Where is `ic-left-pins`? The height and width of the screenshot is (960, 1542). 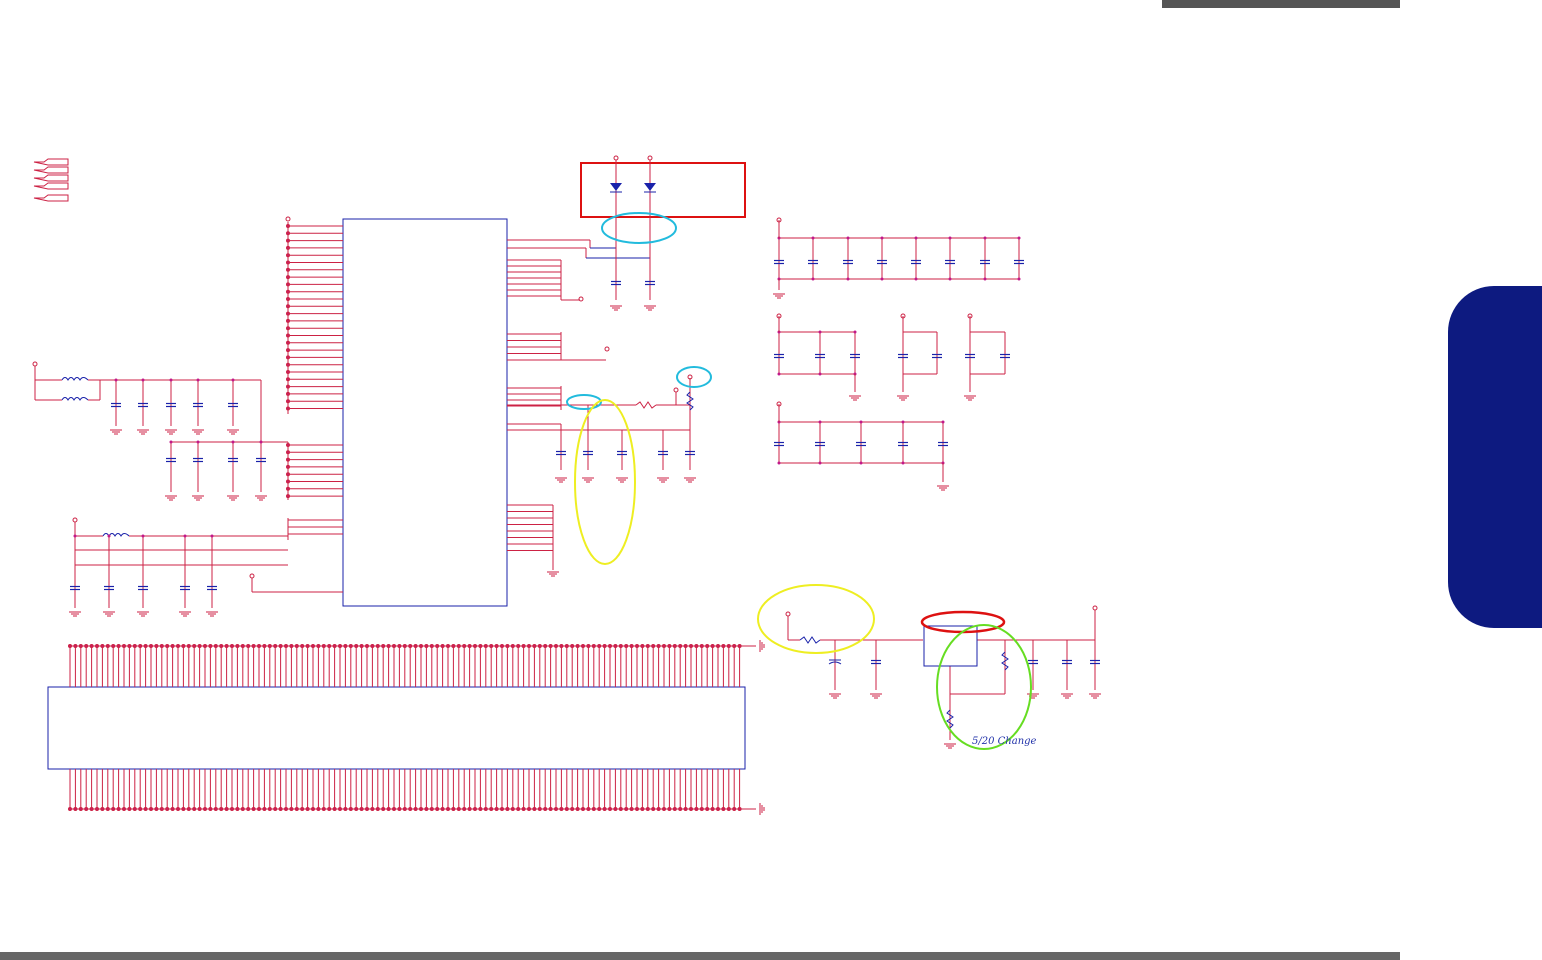
ic-left-pins is located at coordinates (314, 379).